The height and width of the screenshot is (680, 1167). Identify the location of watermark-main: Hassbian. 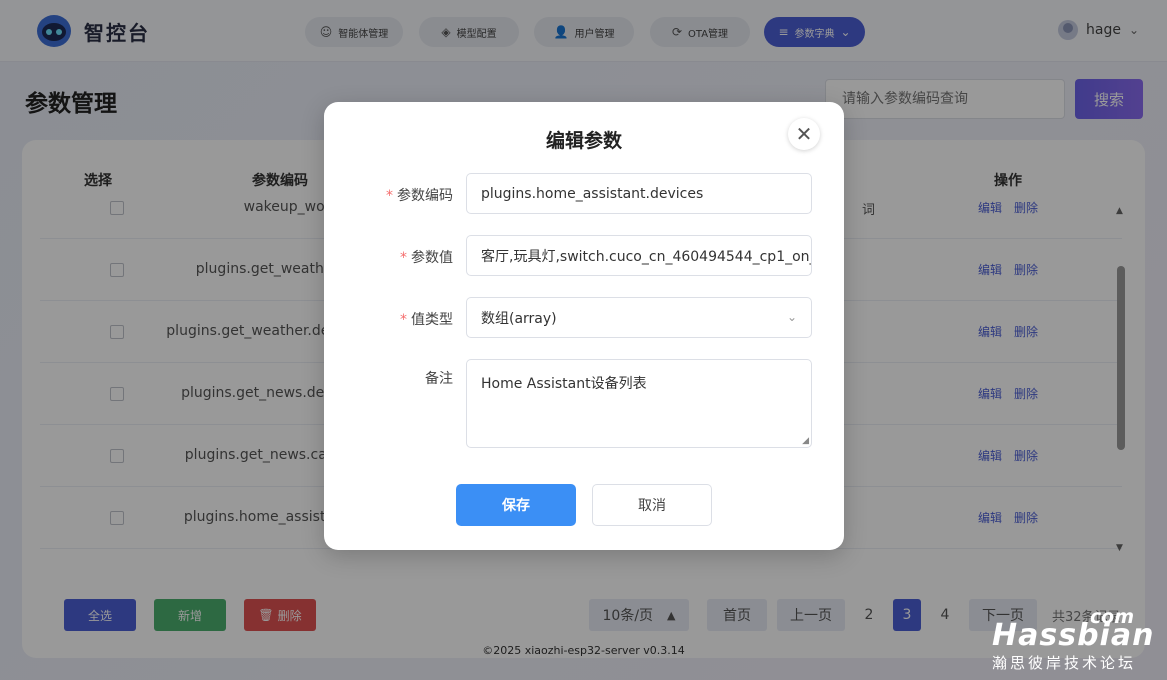
(1073, 635).